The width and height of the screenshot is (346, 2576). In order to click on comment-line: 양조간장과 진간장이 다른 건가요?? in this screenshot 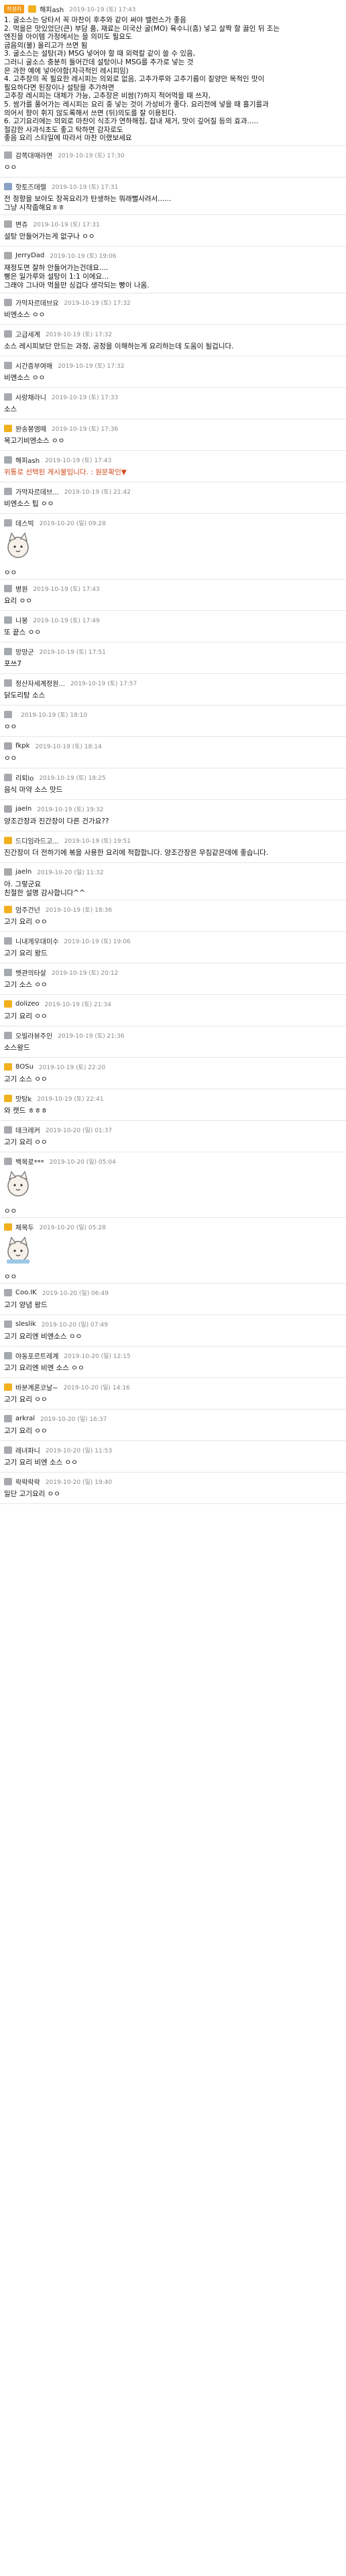, I will do `click(56, 821)`.